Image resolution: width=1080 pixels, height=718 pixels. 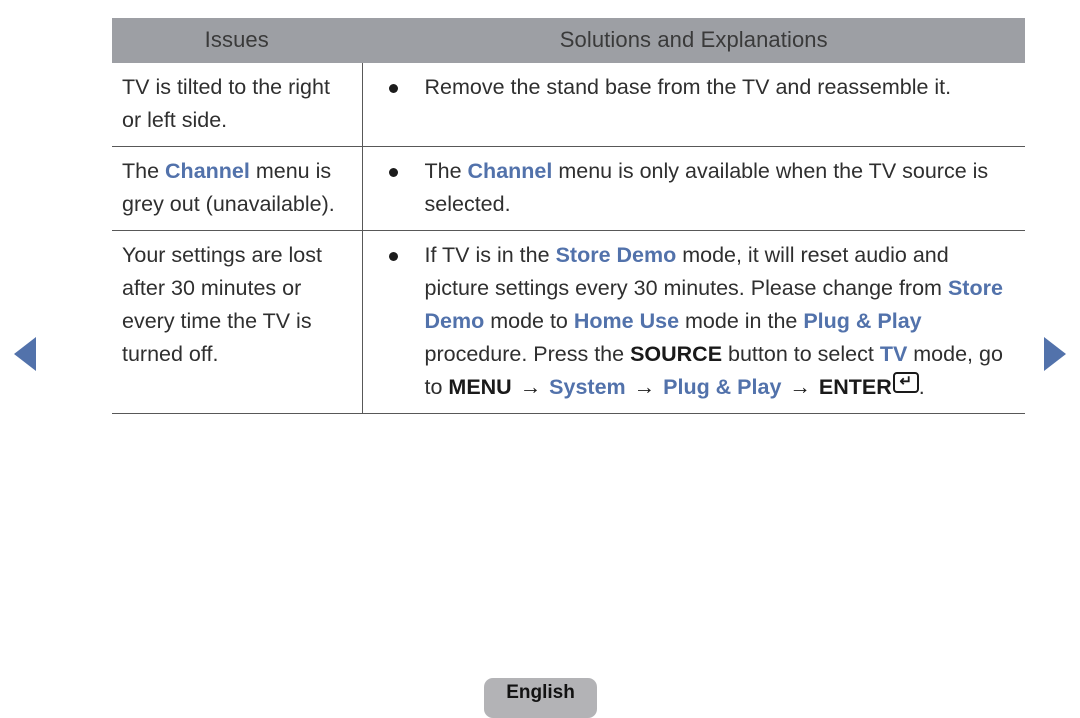 I want to click on emphasis-term: Home Use, so click(x=626, y=321).